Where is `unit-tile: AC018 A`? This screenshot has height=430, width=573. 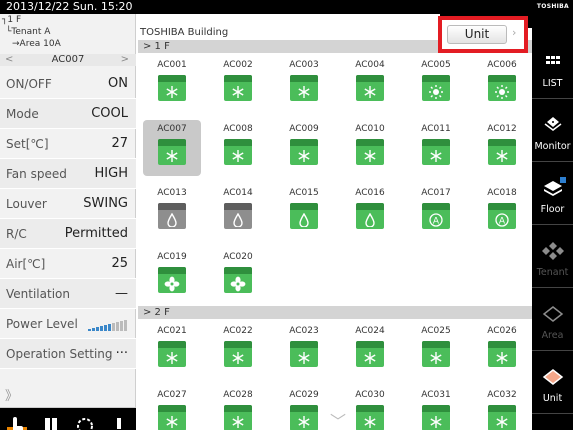 unit-tile: AC018 A is located at coordinates (502, 212).